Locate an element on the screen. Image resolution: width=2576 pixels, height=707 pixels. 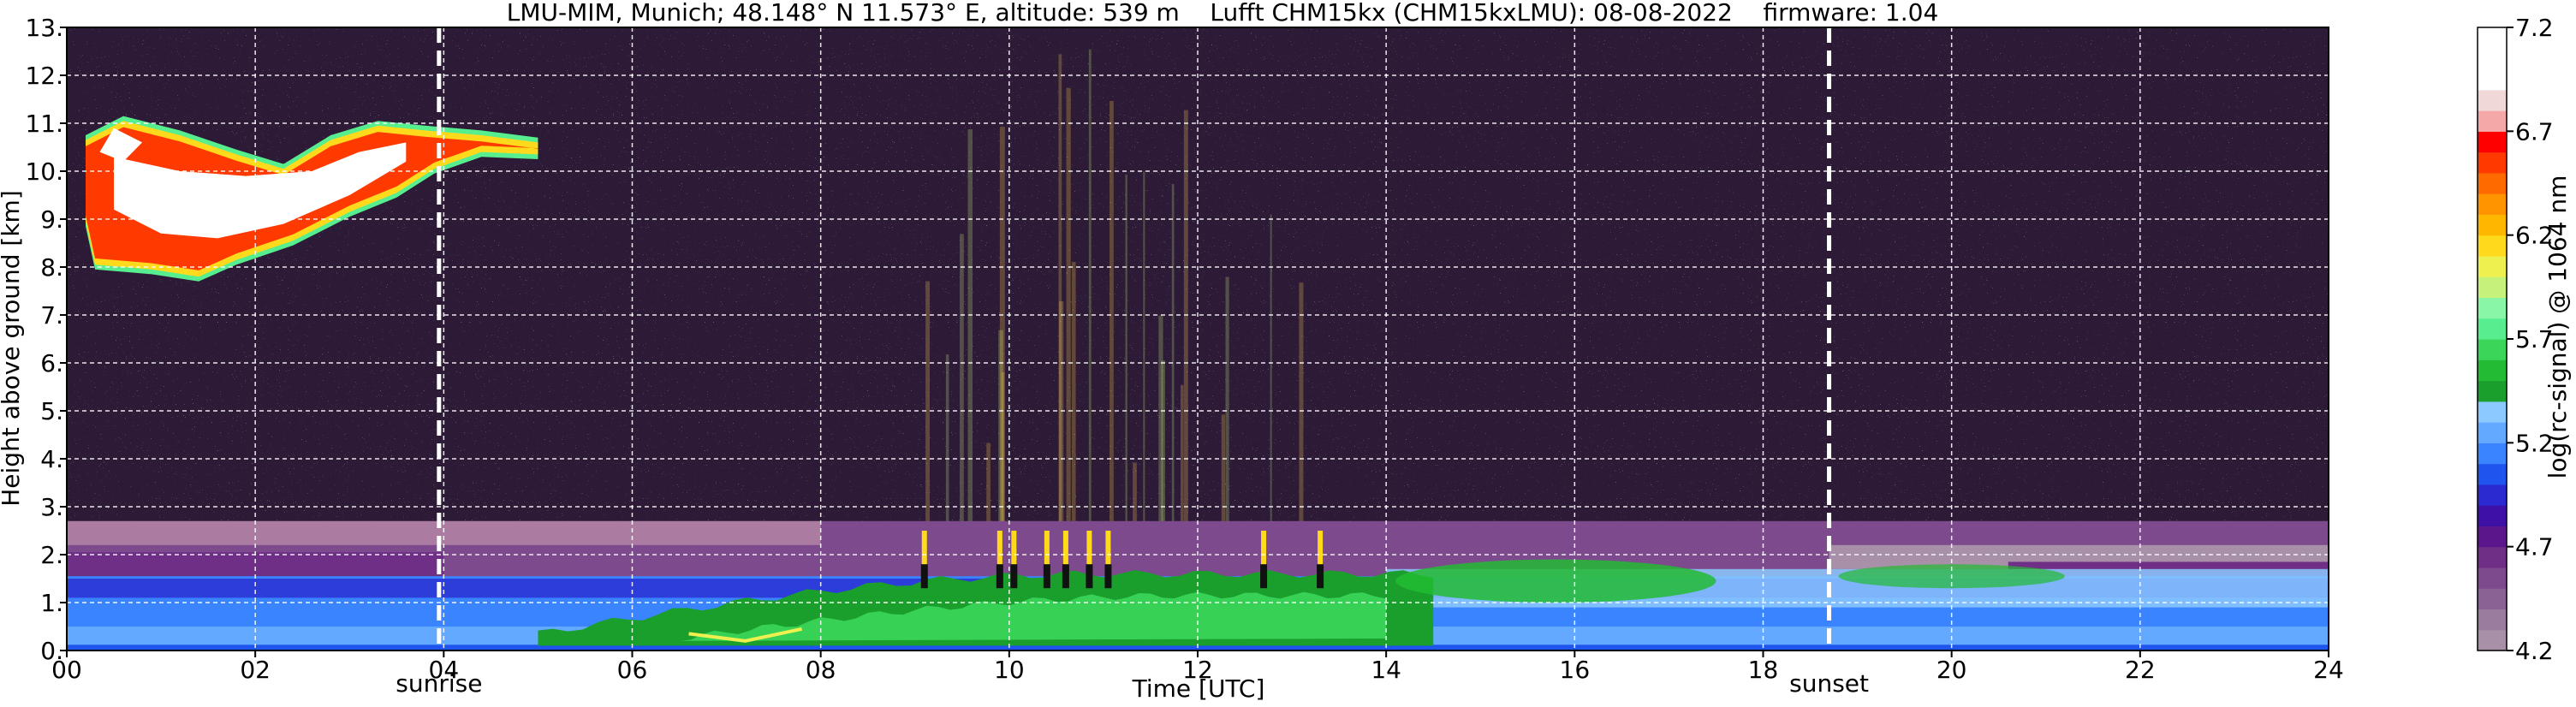
y-tick-label: 3. is located at coordinates (51, 507).